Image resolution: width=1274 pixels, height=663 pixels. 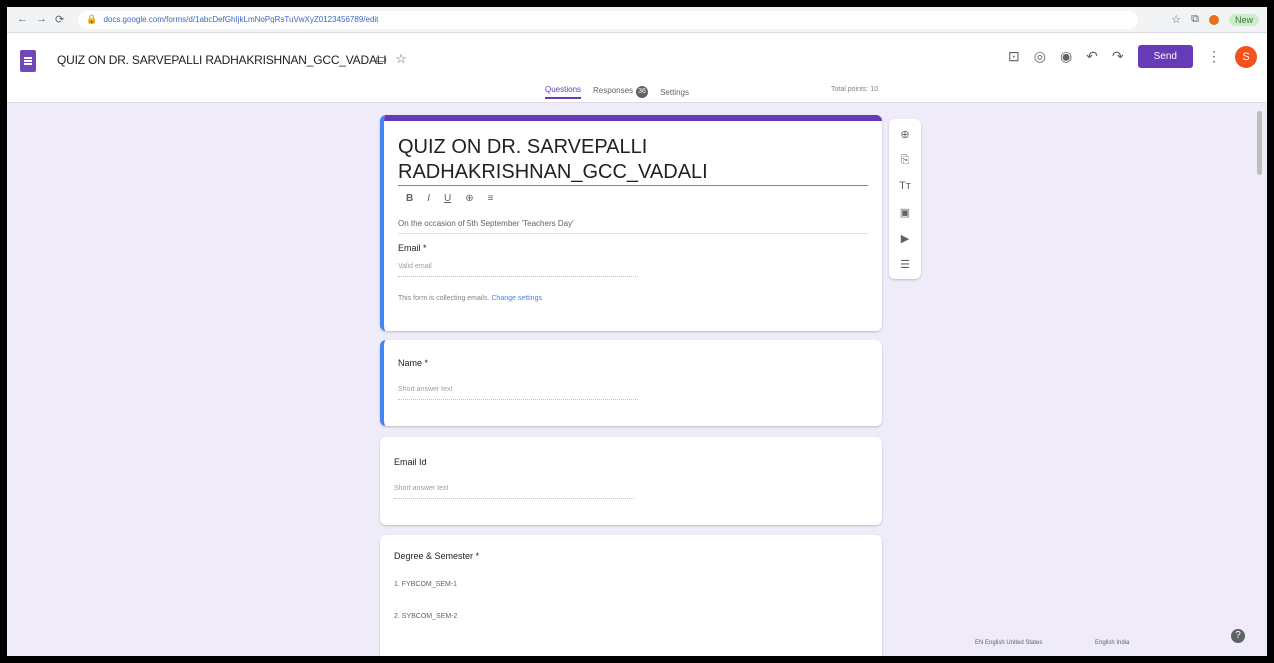 What do you see at coordinates (553, 172) in the screenshot?
I see `quiz-title-line2: RADHAKRISHNAN_GCC_VADALI` at bounding box center [553, 172].